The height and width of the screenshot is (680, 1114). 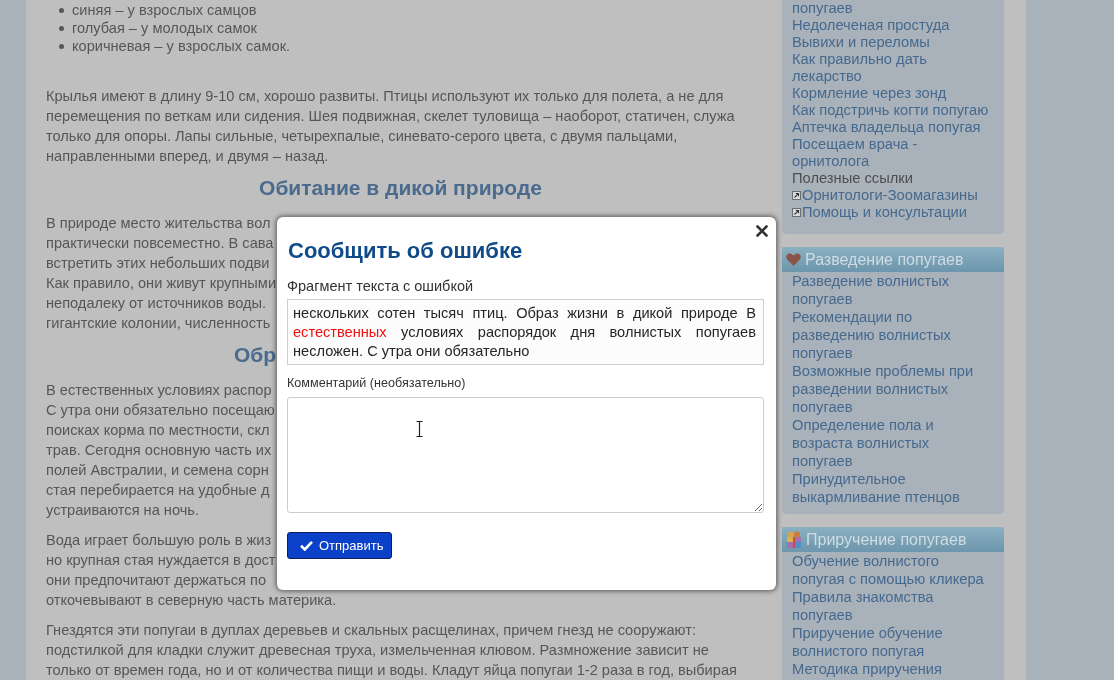 What do you see at coordinates (891, 42) in the screenshot?
I see `sidebar-link: Вывихи и переломы` at bounding box center [891, 42].